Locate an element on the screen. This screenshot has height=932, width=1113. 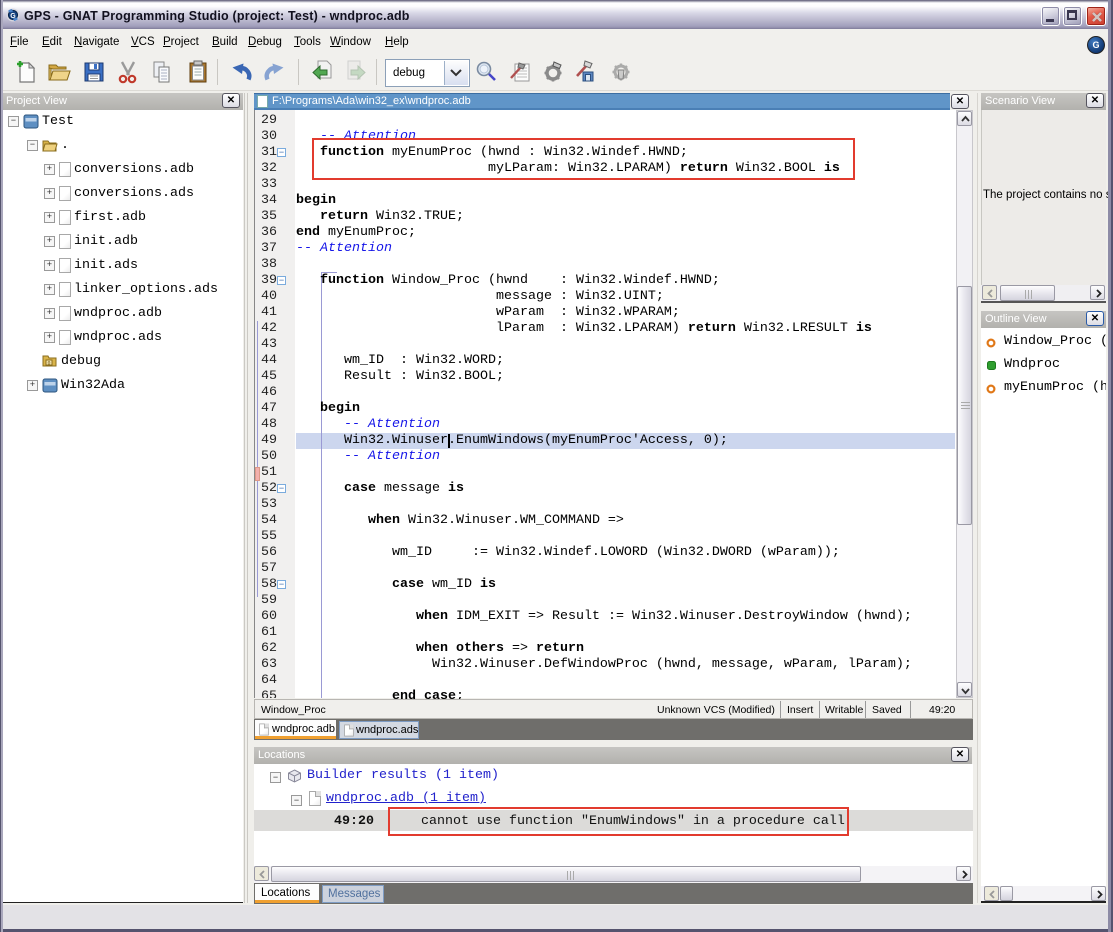
svg-text: G is located at coordinates (13, 16).